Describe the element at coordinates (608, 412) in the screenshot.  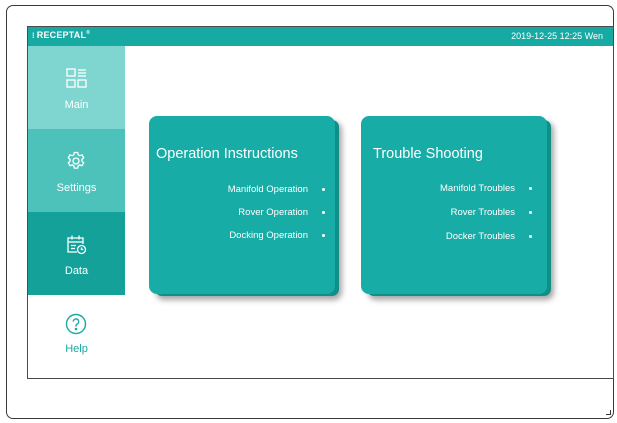
I see `frame-corner-mark` at that location.